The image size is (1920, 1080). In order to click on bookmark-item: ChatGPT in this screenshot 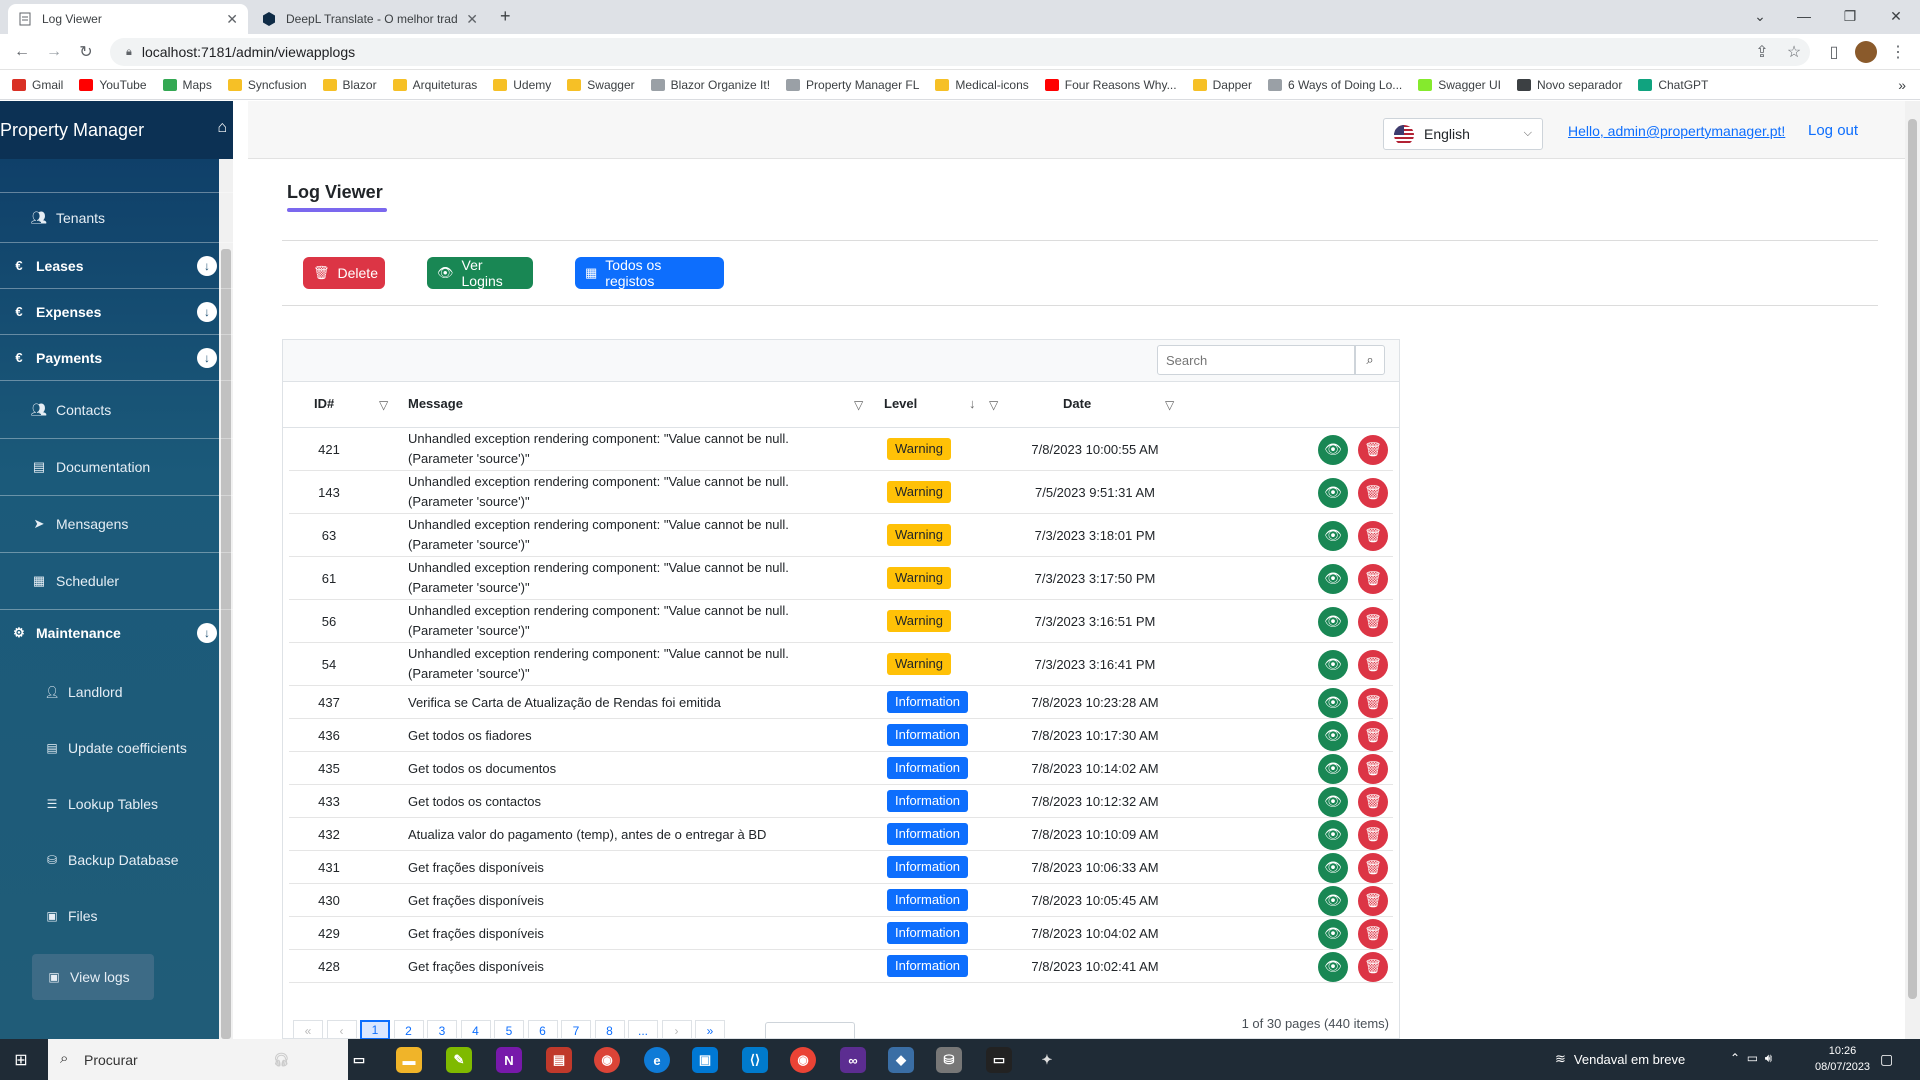, I will do `click(1673, 85)`.